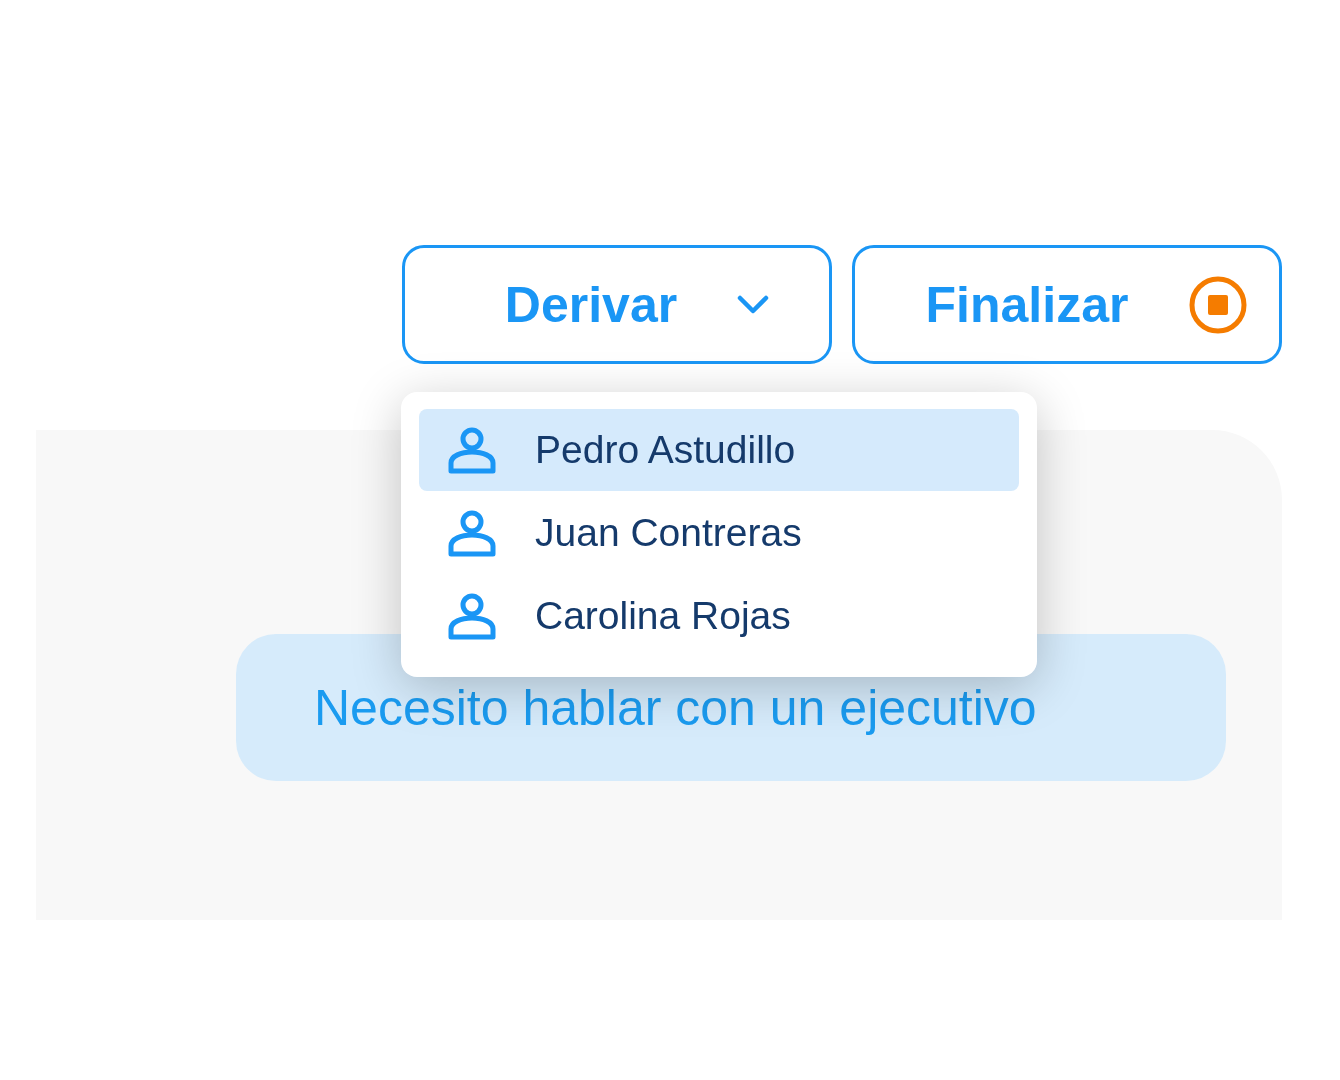 The height and width of the screenshot is (1080, 1340). Describe the element at coordinates (1218, 304) in the screenshot. I see `stop-icon` at that location.